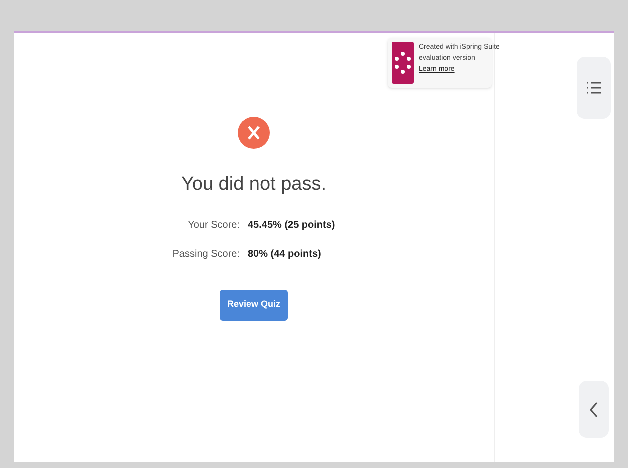 This screenshot has height=468, width=628. What do you see at coordinates (254, 185) in the screenshot?
I see `result-title: You did not pass.` at bounding box center [254, 185].